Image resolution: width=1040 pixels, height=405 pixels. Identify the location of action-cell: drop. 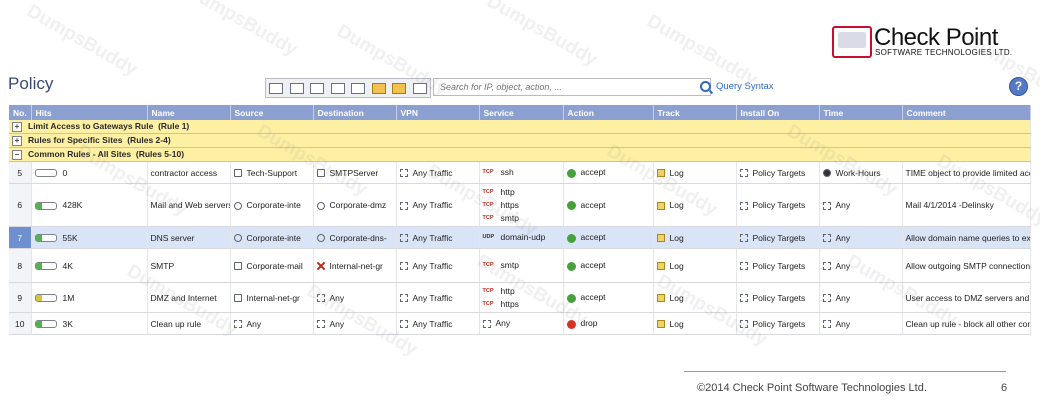
(608, 323).